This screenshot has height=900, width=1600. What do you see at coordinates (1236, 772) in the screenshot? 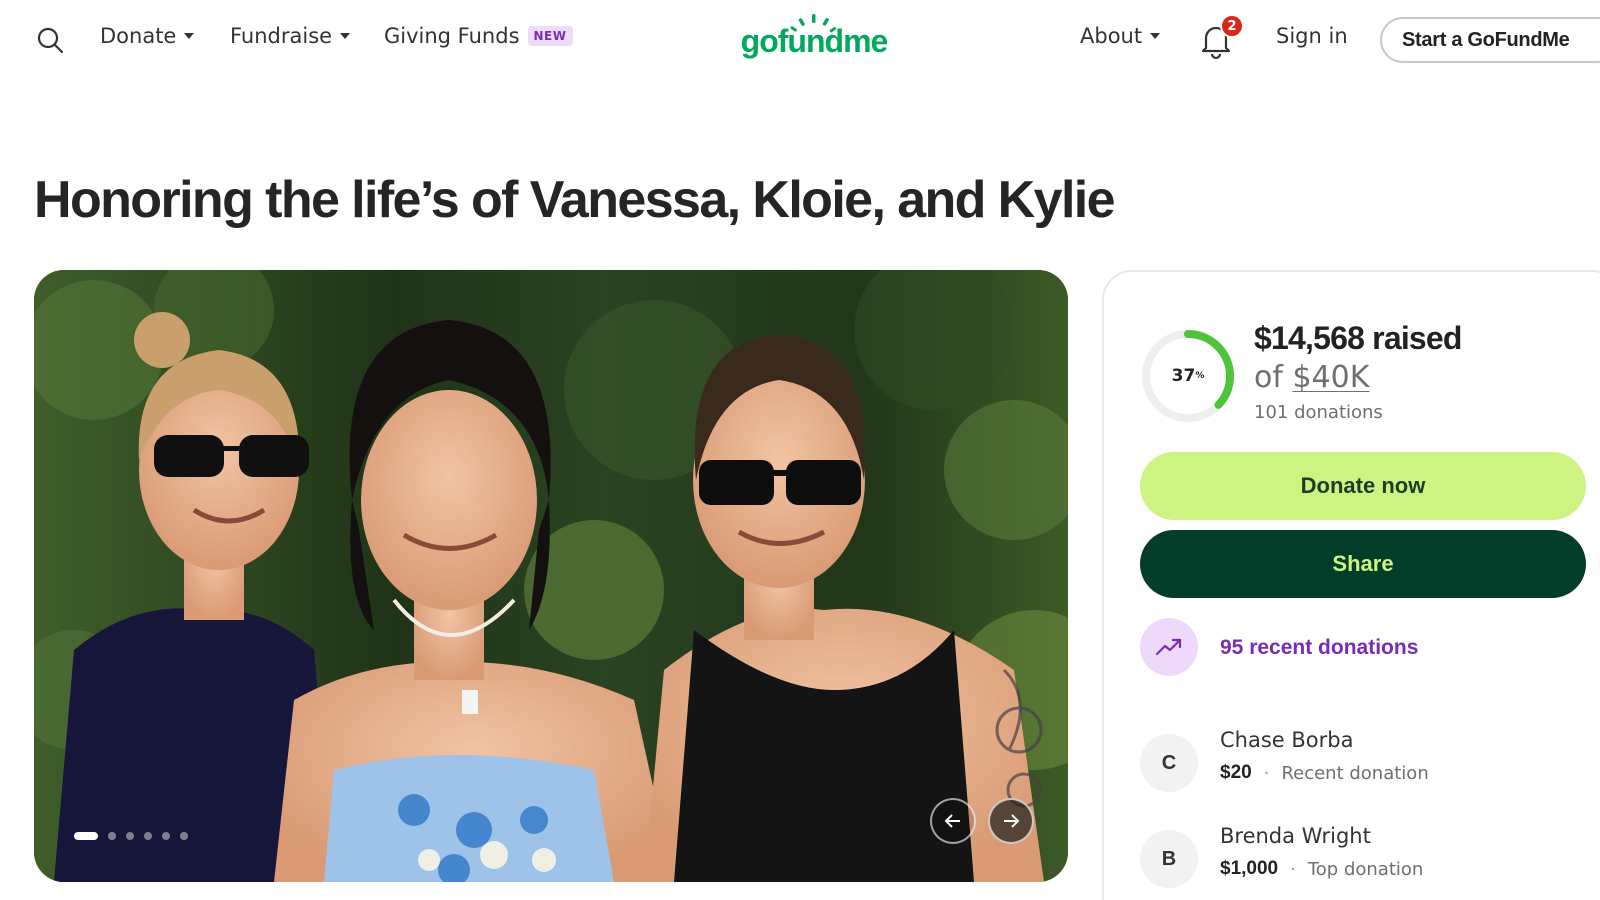
I see `donor-amount: $20` at bounding box center [1236, 772].